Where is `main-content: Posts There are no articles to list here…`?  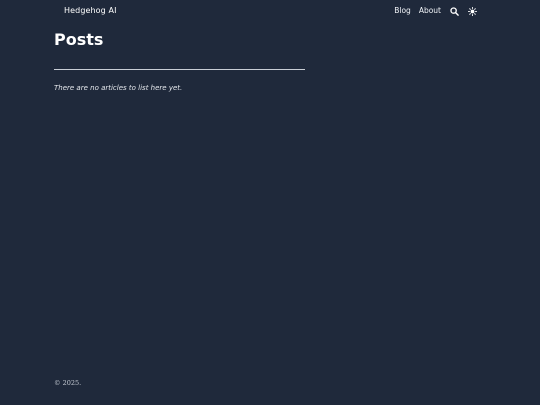
main-content: Posts There are no articles to list here… is located at coordinates (180, 61).